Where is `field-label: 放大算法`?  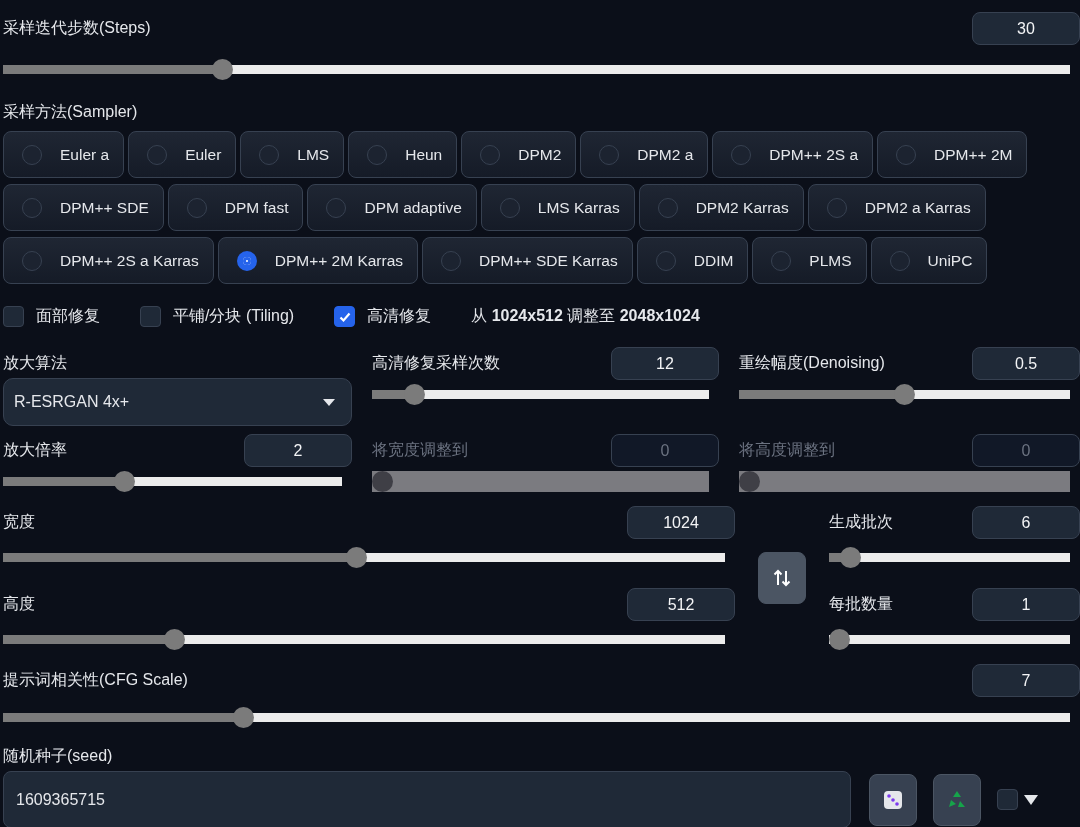 field-label: 放大算法 is located at coordinates (35, 363).